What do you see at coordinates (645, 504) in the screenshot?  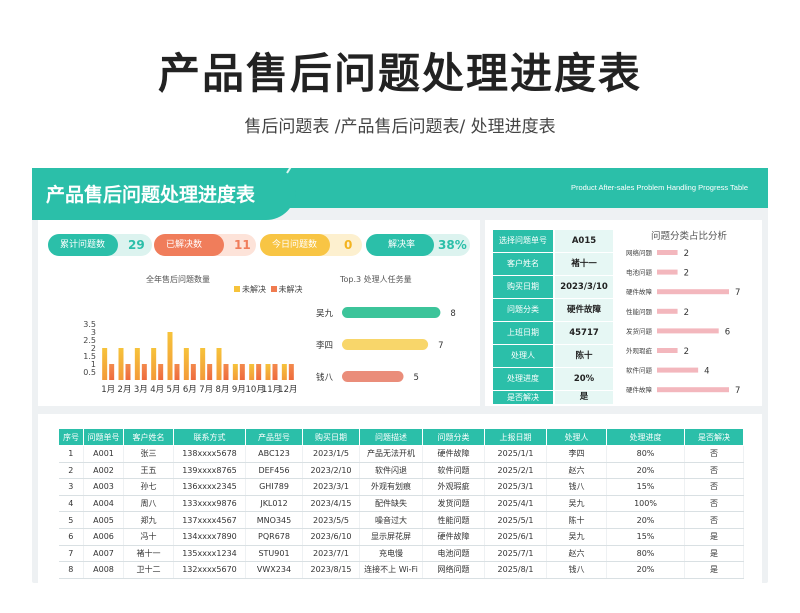 I see `table-cell: 100%` at bounding box center [645, 504].